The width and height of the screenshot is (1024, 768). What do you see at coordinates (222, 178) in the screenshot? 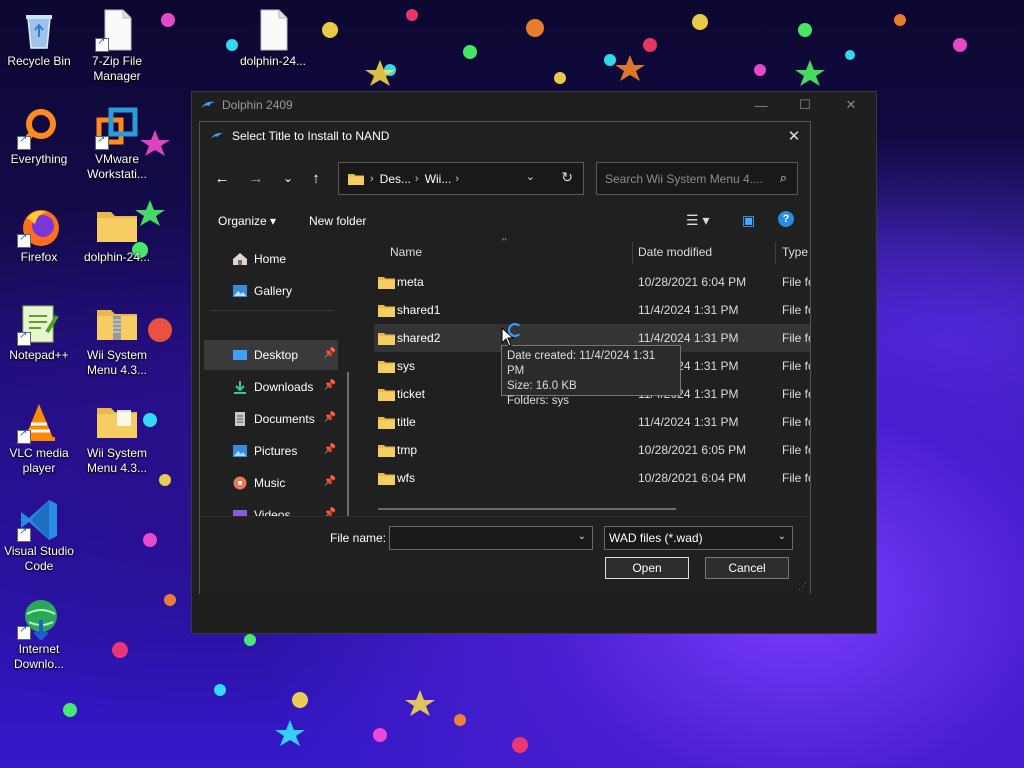
I see `back-button: ←` at bounding box center [222, 178].